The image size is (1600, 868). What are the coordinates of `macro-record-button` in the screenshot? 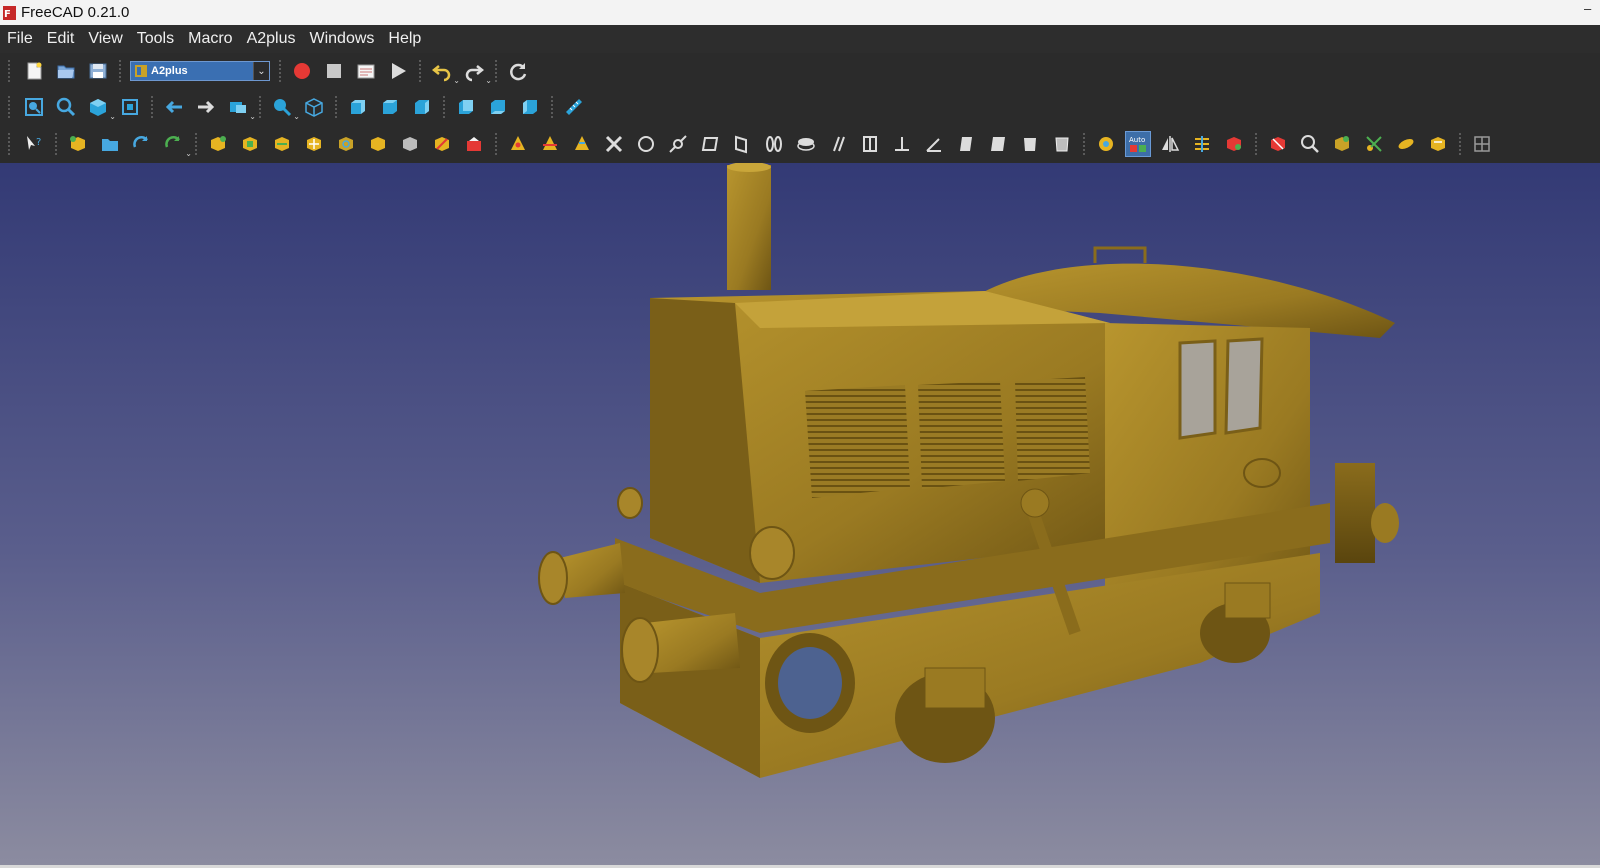 It's located at (302, 71).